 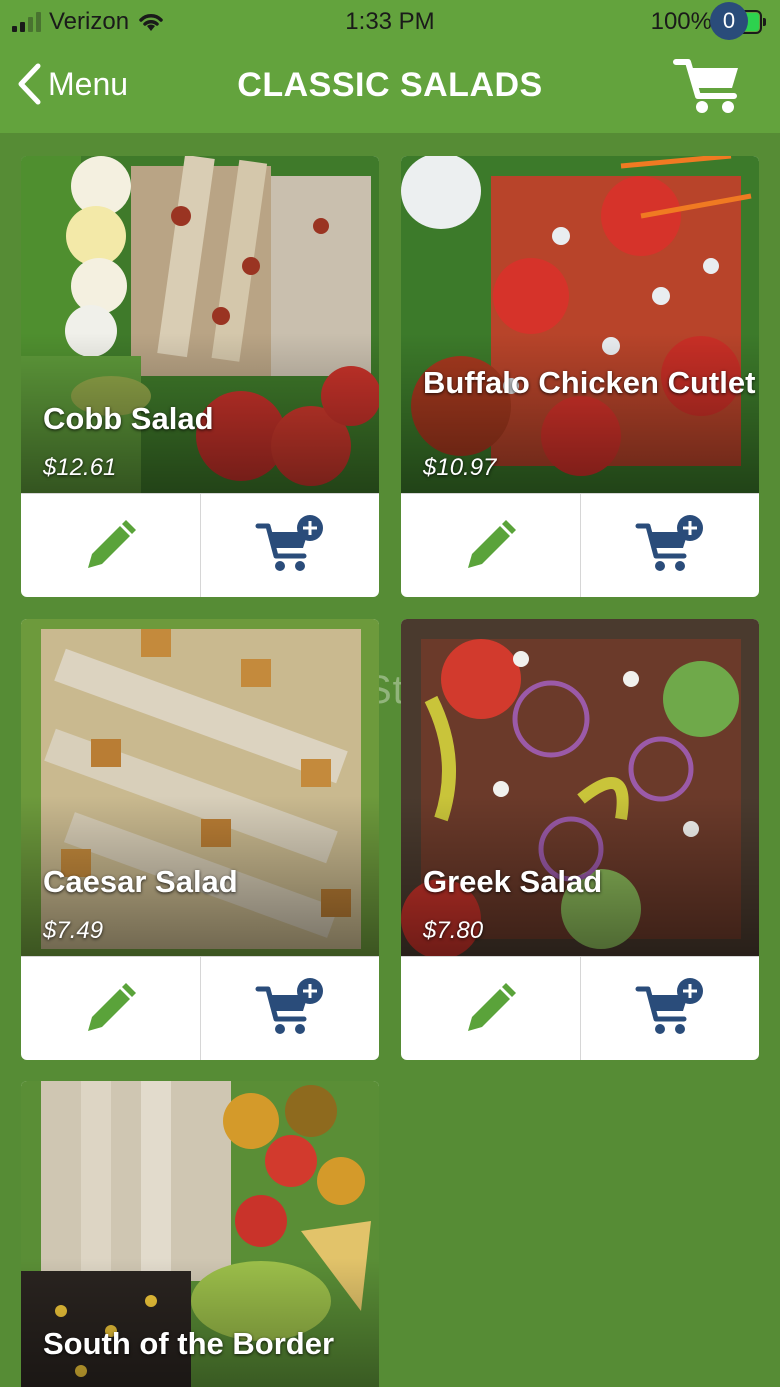 I want to click on page-title: CLASSIC SALADS, so click(x=390, y=85).